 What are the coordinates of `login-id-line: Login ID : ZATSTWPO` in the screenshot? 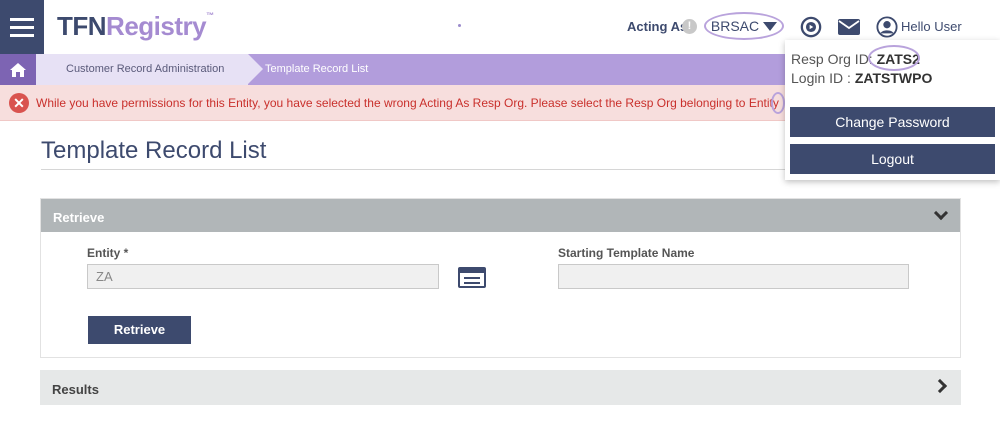 It's located at (861, 78).